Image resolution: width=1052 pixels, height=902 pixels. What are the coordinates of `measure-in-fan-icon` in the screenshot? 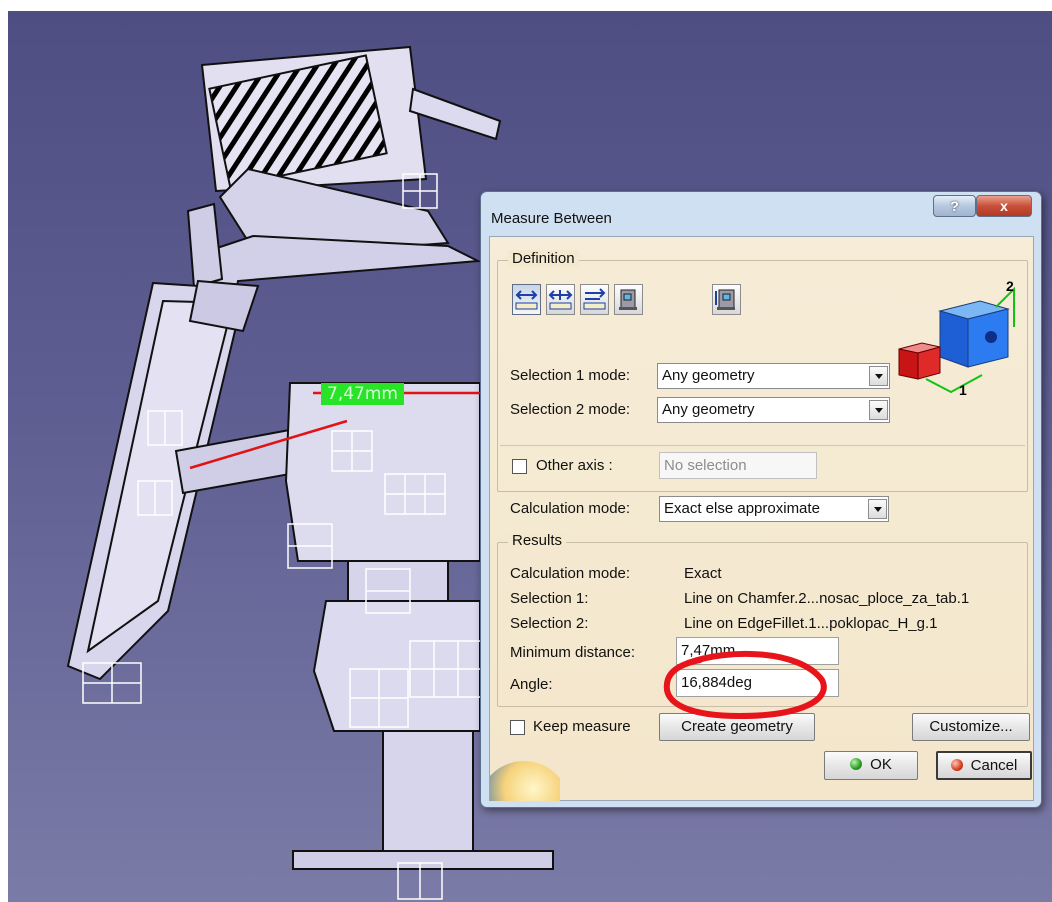 It's located at (594, 299).